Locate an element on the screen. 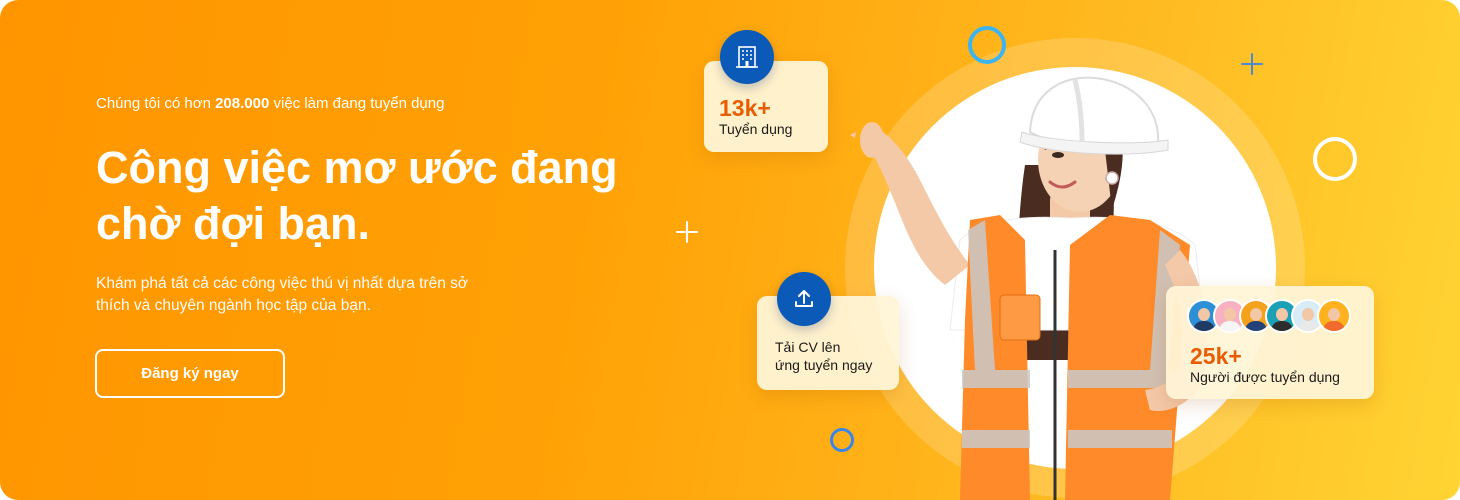 Image resolution: width=1460 pixels, height=500 pixels. hero-headline: Công việc mơ ước đang chờ đợi bạn. is located at coordinates (376, 196).